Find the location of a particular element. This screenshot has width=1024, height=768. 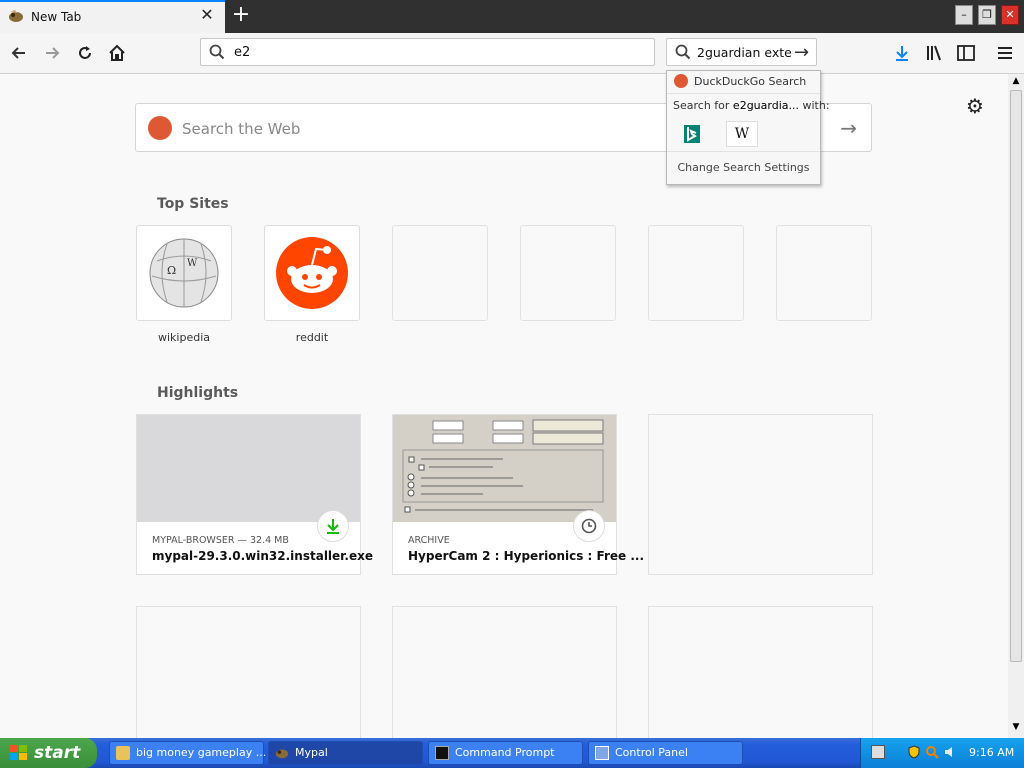

speaker-icon is located at coordinates (950, 752).